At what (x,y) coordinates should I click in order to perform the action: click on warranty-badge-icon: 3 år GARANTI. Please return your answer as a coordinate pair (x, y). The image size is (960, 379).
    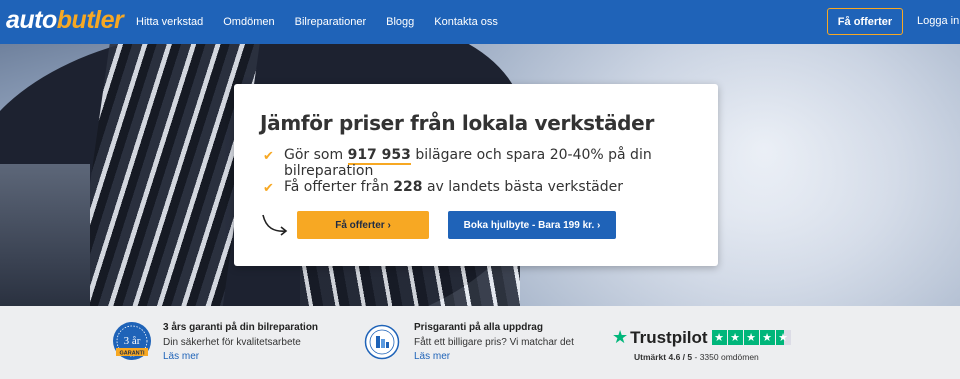
    Looking at the image, I should click on (132, 341).